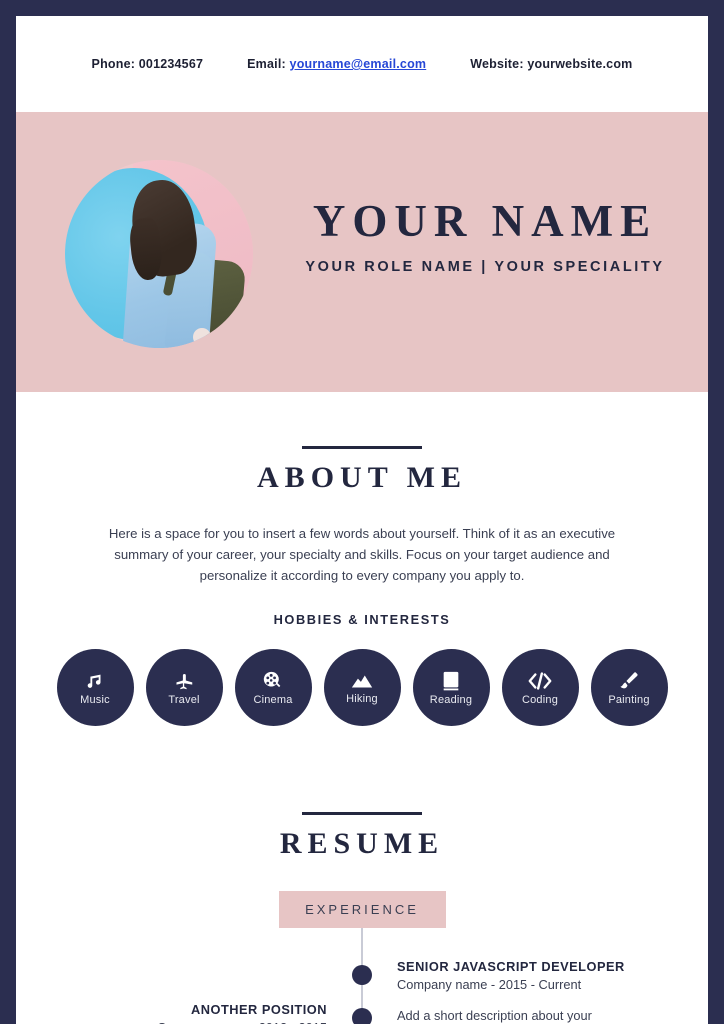 The image size is (724, 1024). What do you see at coordinates (95, 699) in the screenshot?
I see `hobby-label: Music` at bounding box center [95, 699].